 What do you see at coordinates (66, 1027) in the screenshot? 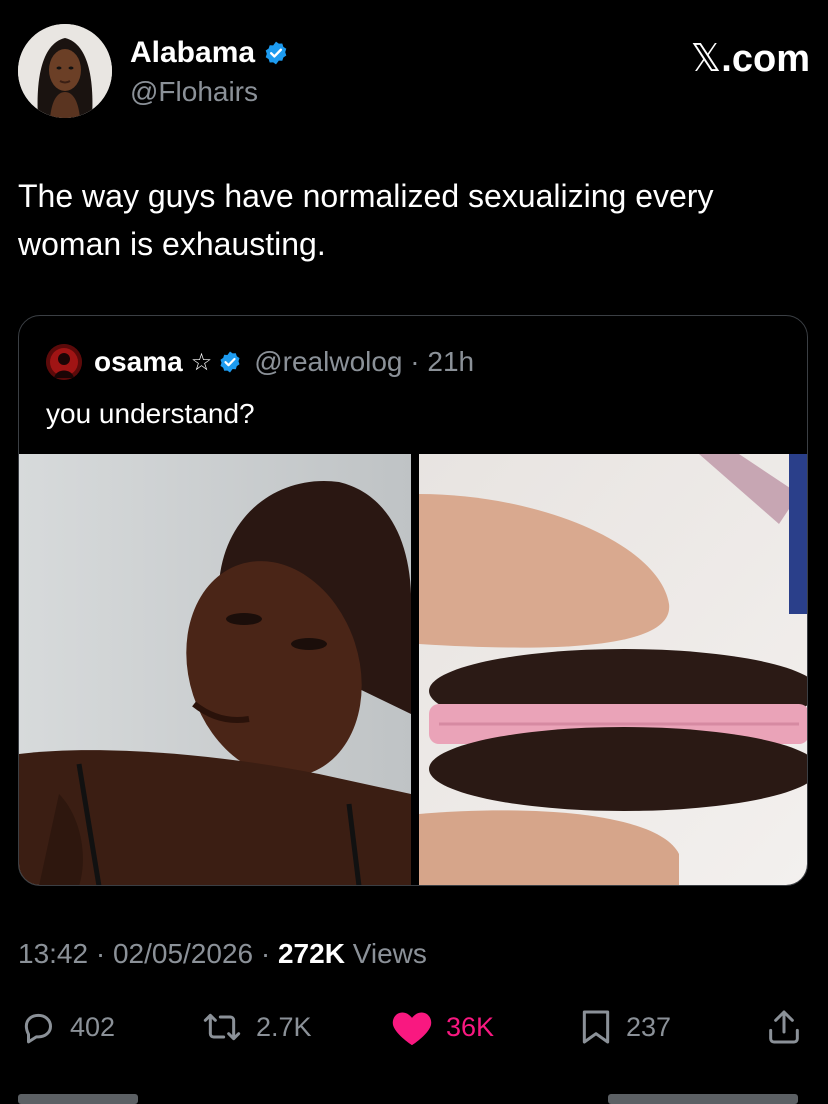
I see `reply-button: 402` at bounding box center [66, 1027].